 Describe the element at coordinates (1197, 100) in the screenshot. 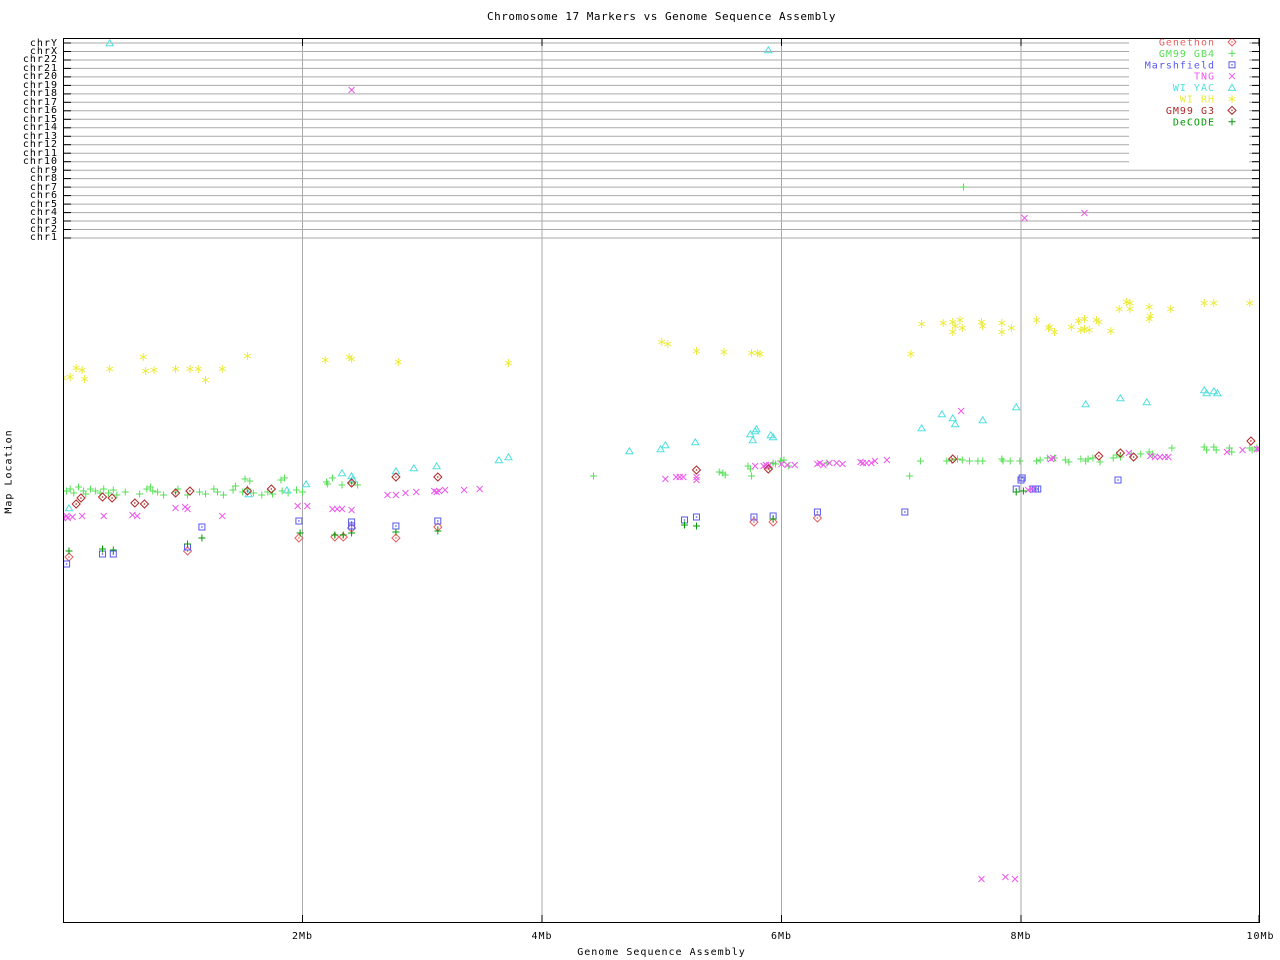

I see `svg-text: WI RH` at that location.